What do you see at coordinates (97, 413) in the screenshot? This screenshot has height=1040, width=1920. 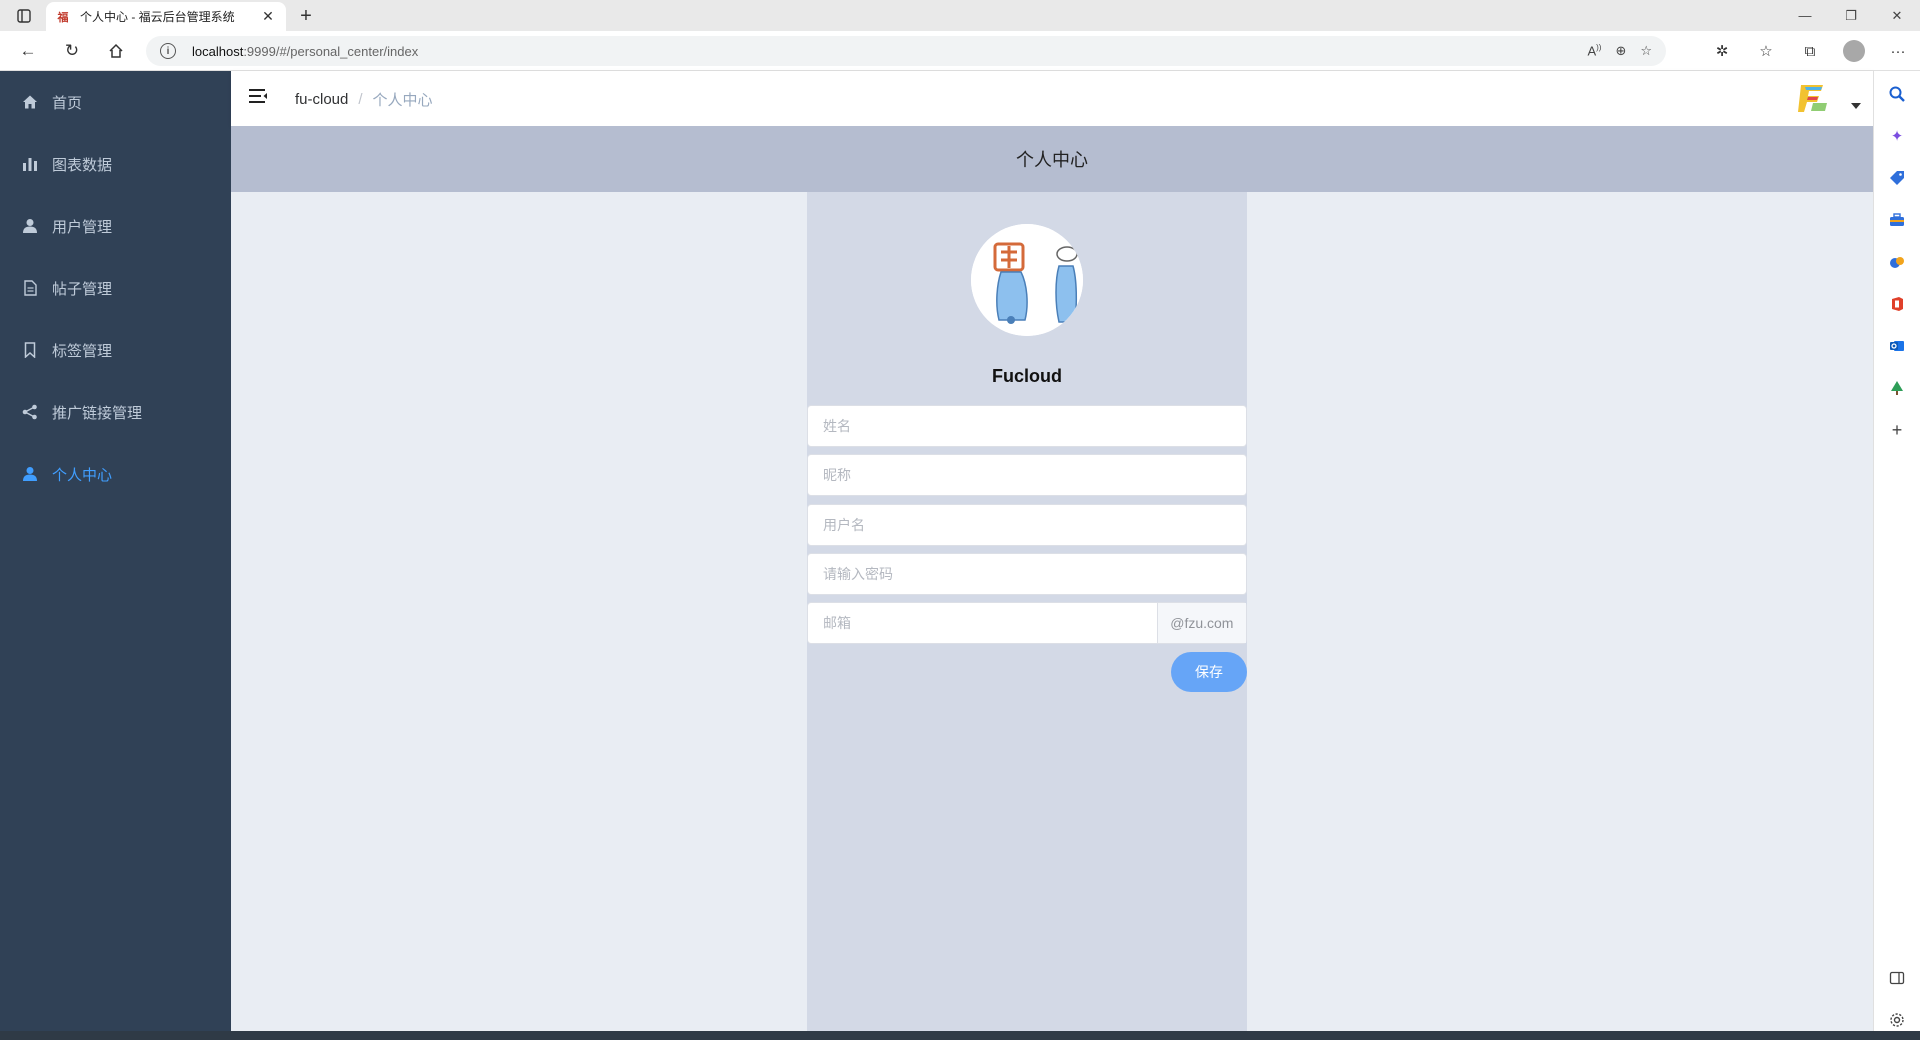 I see `sidebar-item-label: 推广链接管理` at bounding box center [97, 413].